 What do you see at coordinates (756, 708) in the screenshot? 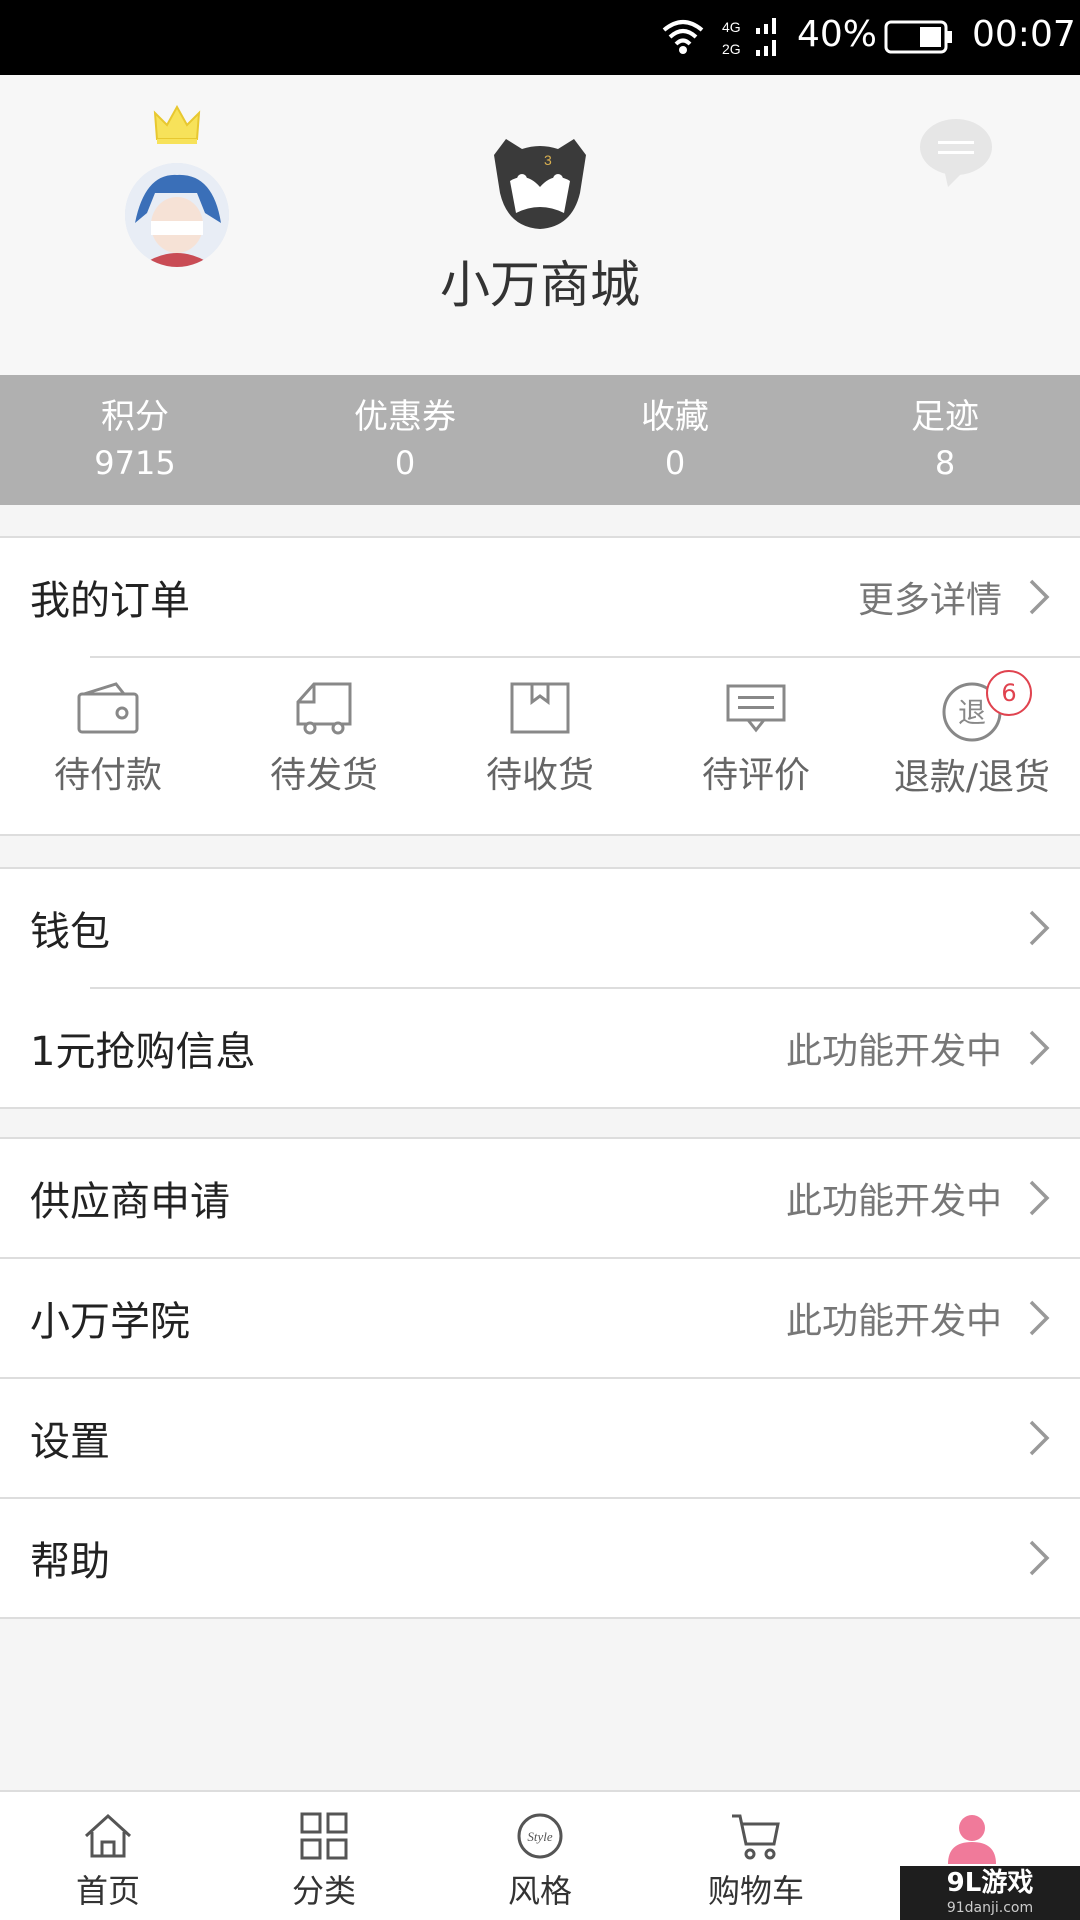
I see `comment-icon` at bounding box center [756, 708].